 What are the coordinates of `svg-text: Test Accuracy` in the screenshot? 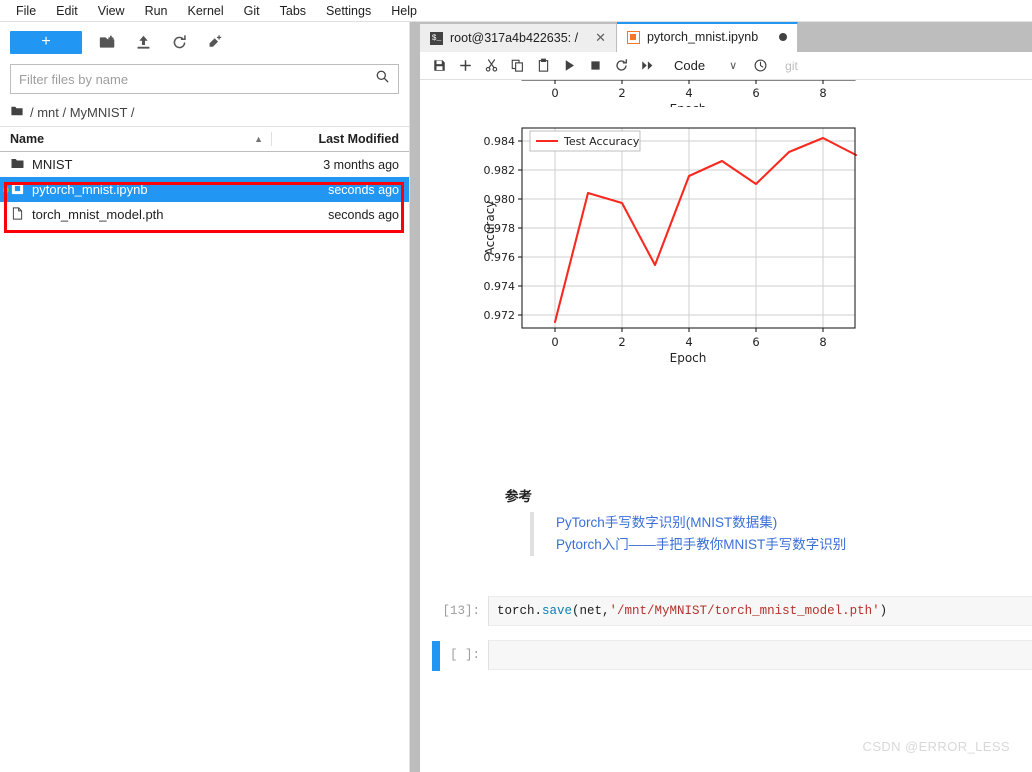 It's located at (601, 141).